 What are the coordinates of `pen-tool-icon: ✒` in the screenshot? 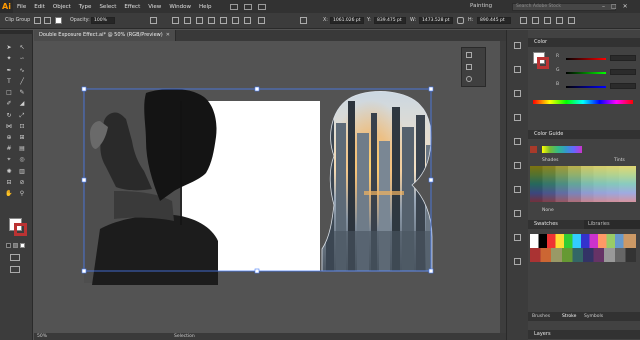 It's located at (9, 70).